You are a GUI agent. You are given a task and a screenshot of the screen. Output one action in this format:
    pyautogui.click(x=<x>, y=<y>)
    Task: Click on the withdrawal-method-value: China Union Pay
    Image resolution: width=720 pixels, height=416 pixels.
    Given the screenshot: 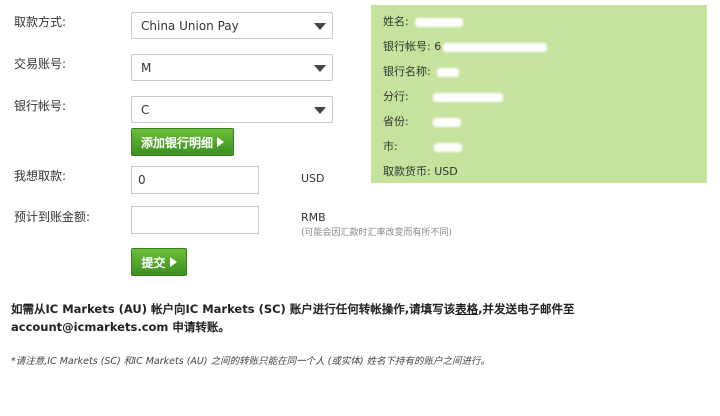 What is the action you would take?
    pyautogui.click(x=190, y=26)
    